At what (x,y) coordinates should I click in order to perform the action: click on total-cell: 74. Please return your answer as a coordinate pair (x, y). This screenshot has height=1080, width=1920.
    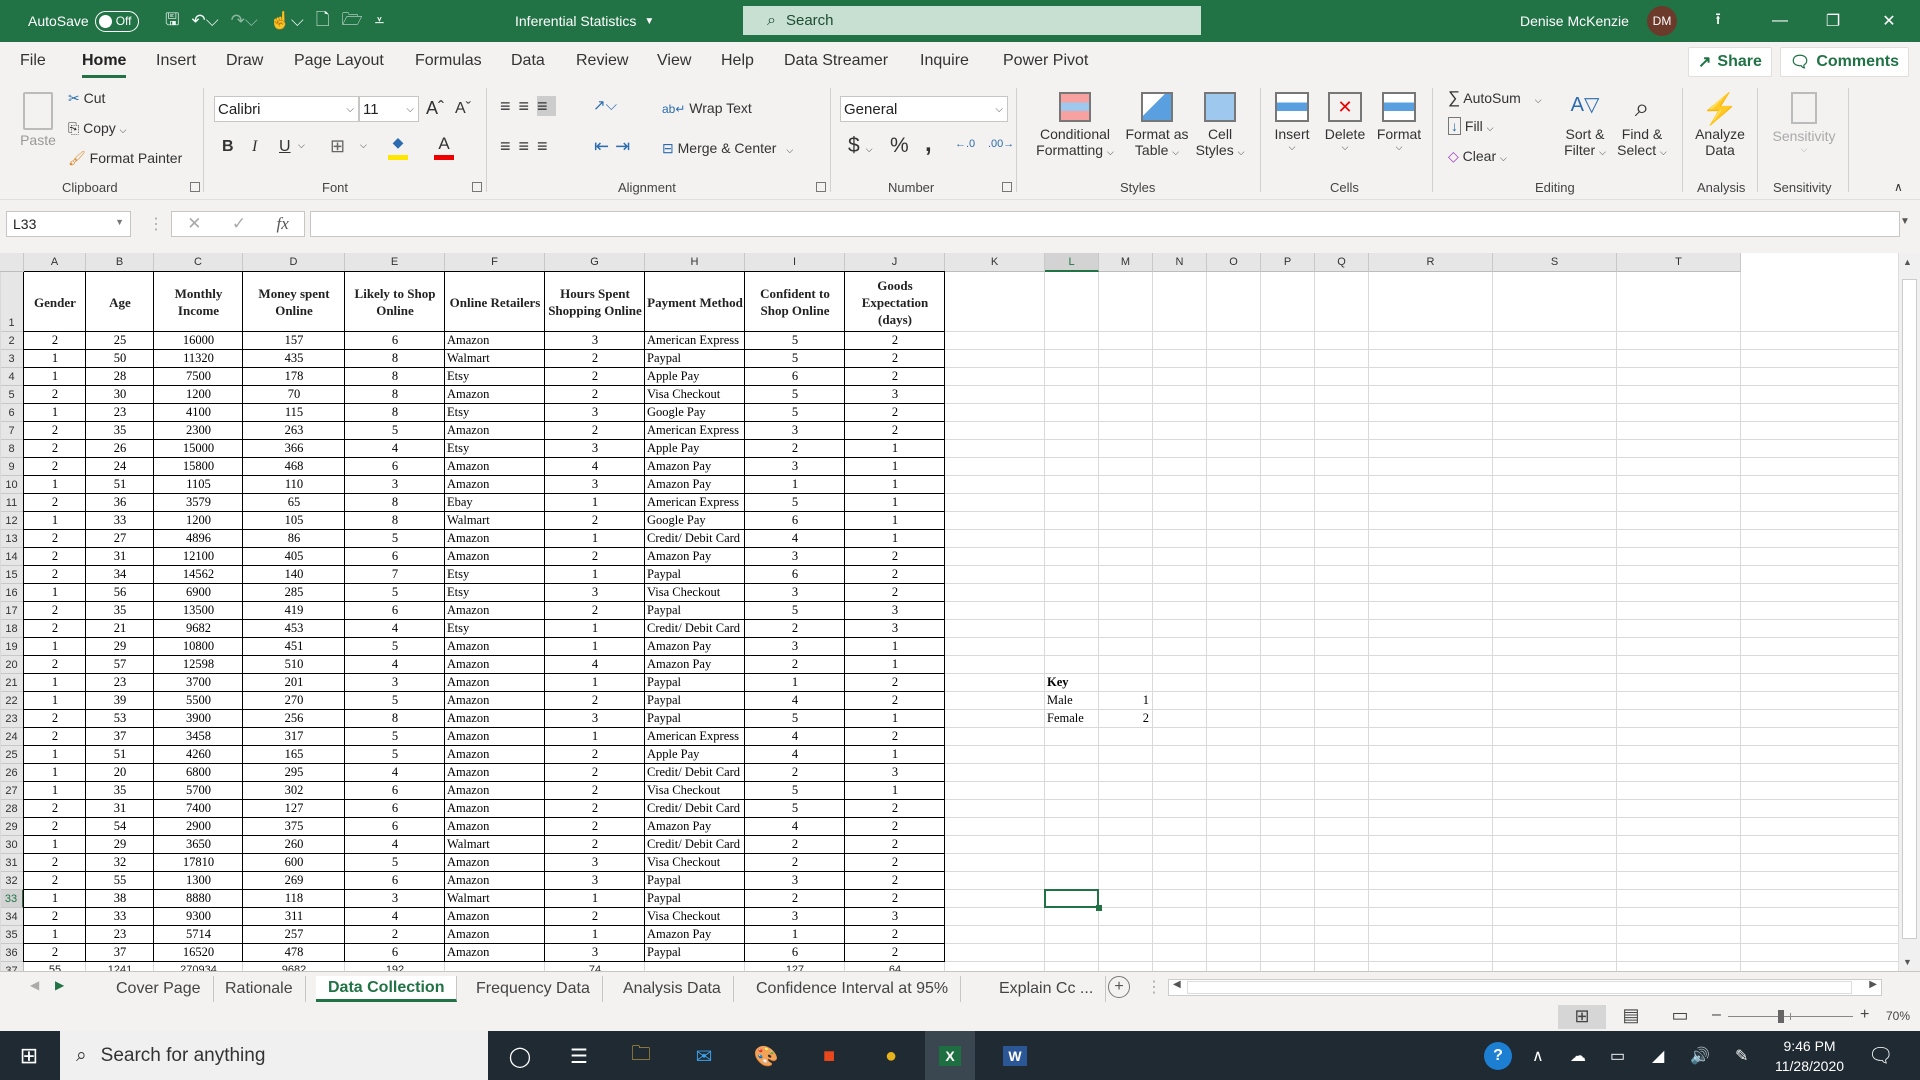
    Looking at the image, I should click on (595, 966).